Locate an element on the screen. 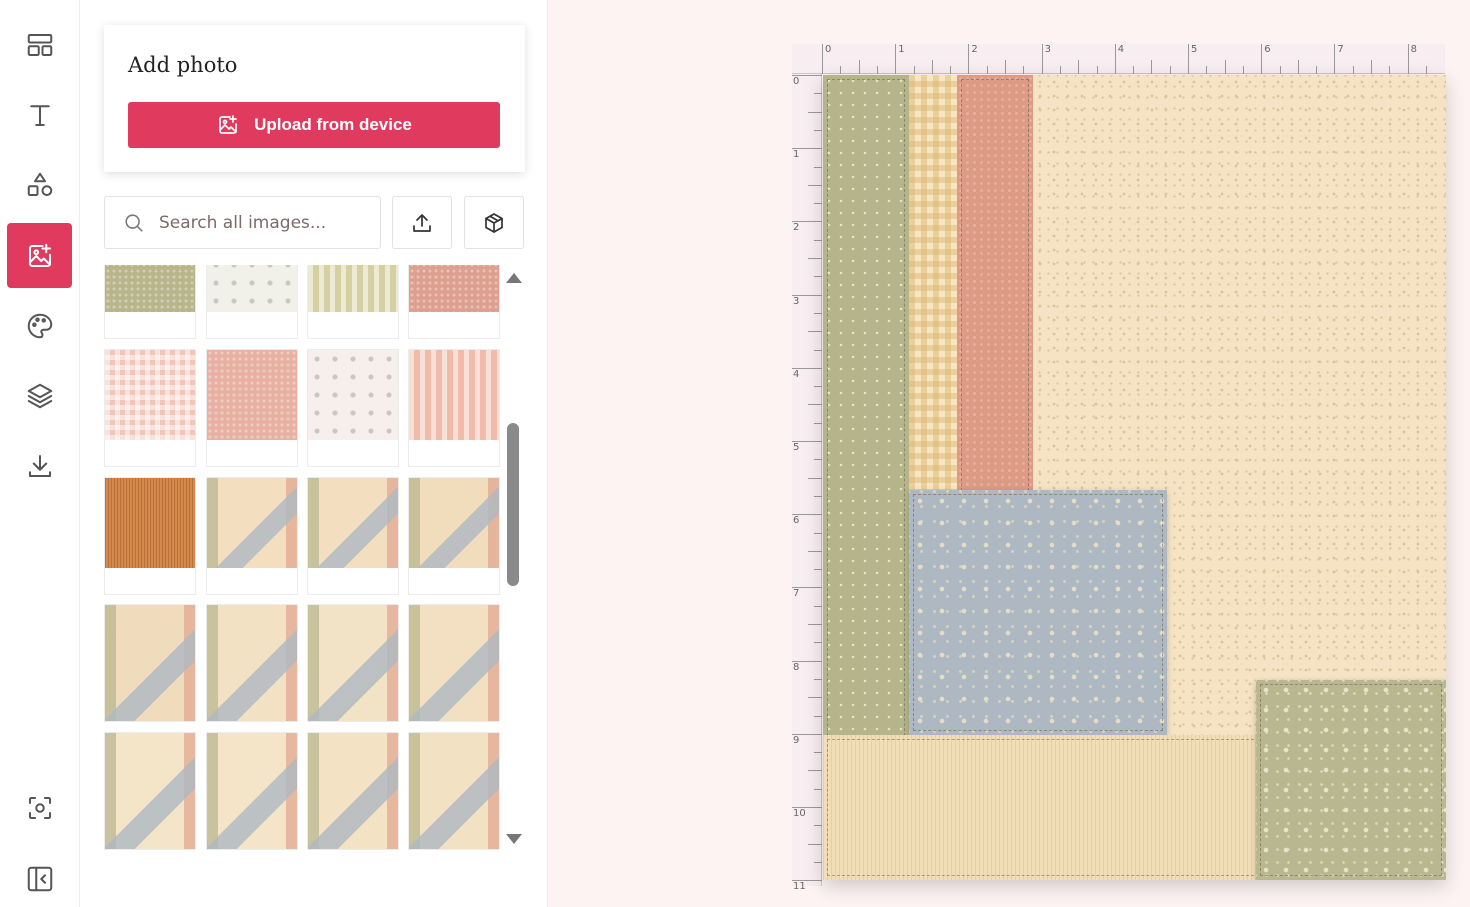 This screenshot has height=907, width=1470. elements-button is located at coordinates (39, 184).